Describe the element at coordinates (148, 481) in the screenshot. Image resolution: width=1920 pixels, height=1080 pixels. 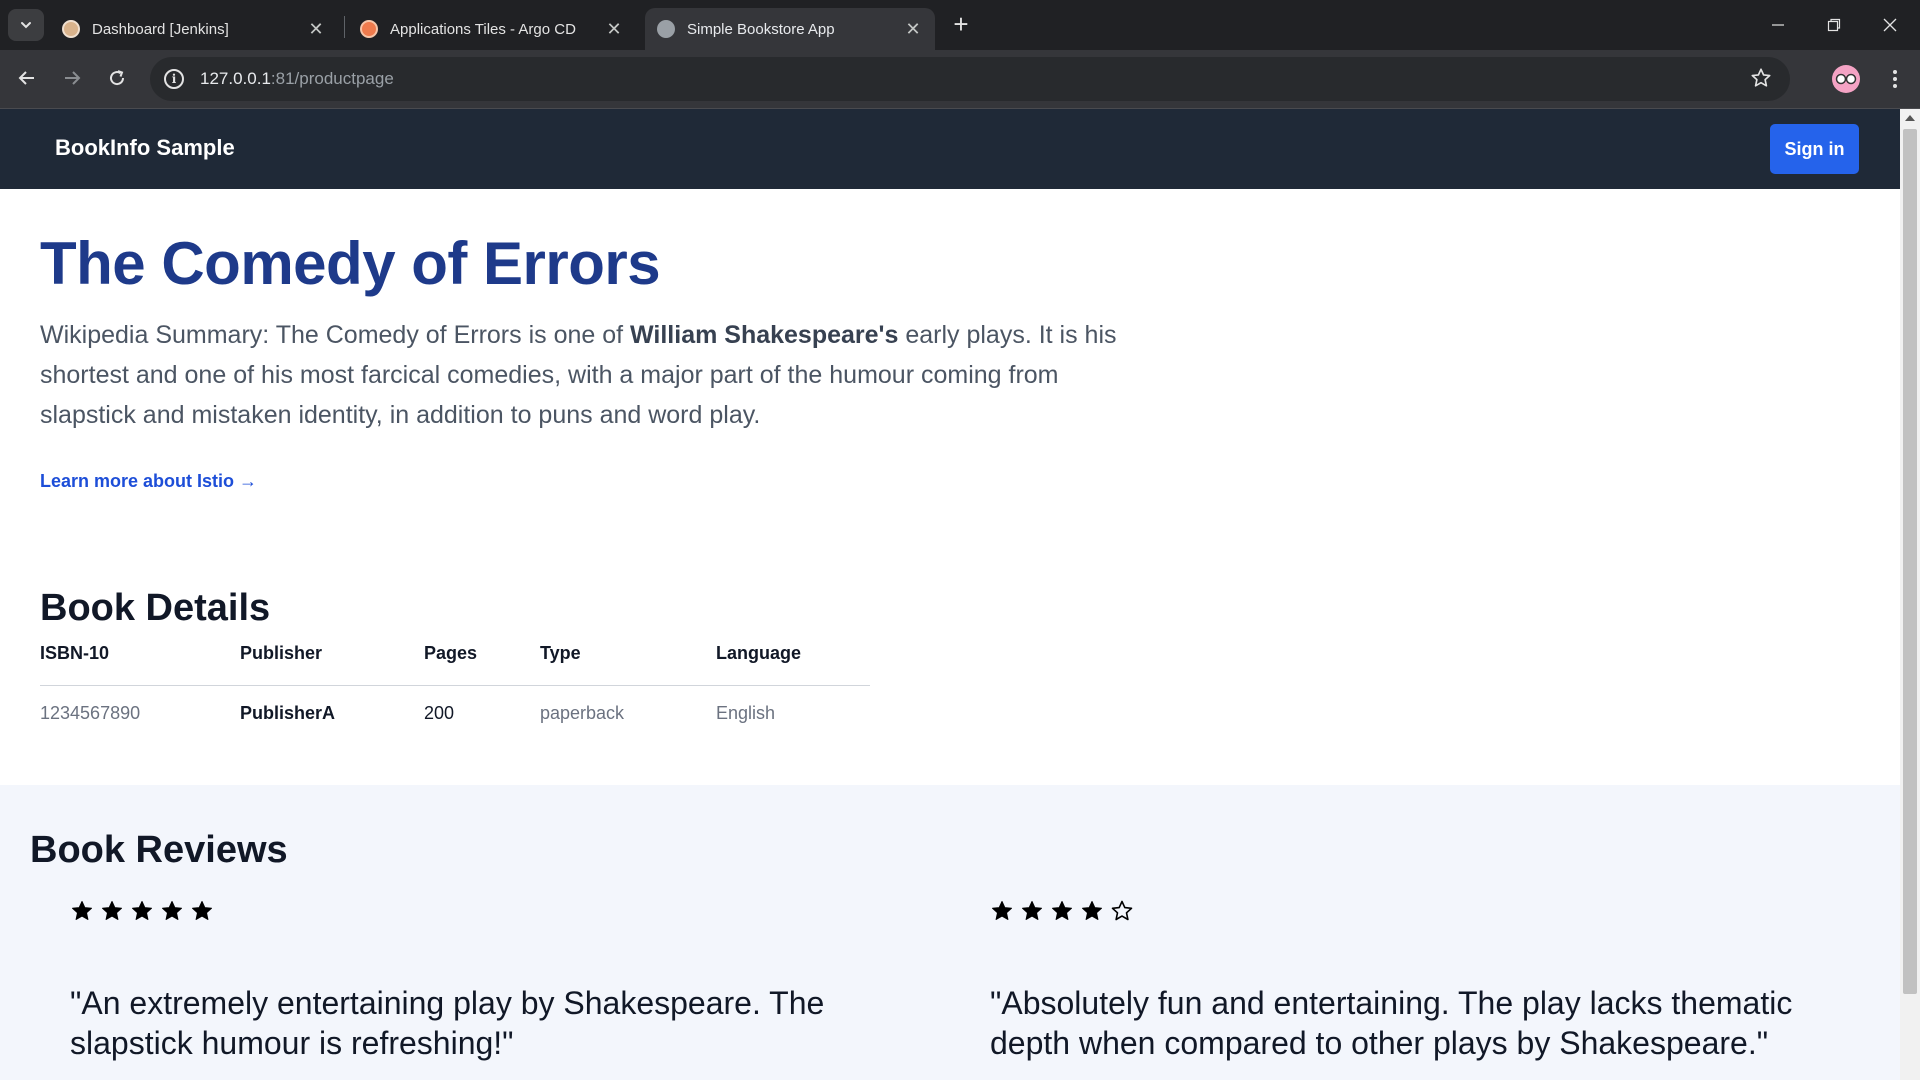
I see `learn-more-link: Learn more about Istio →` at that location.